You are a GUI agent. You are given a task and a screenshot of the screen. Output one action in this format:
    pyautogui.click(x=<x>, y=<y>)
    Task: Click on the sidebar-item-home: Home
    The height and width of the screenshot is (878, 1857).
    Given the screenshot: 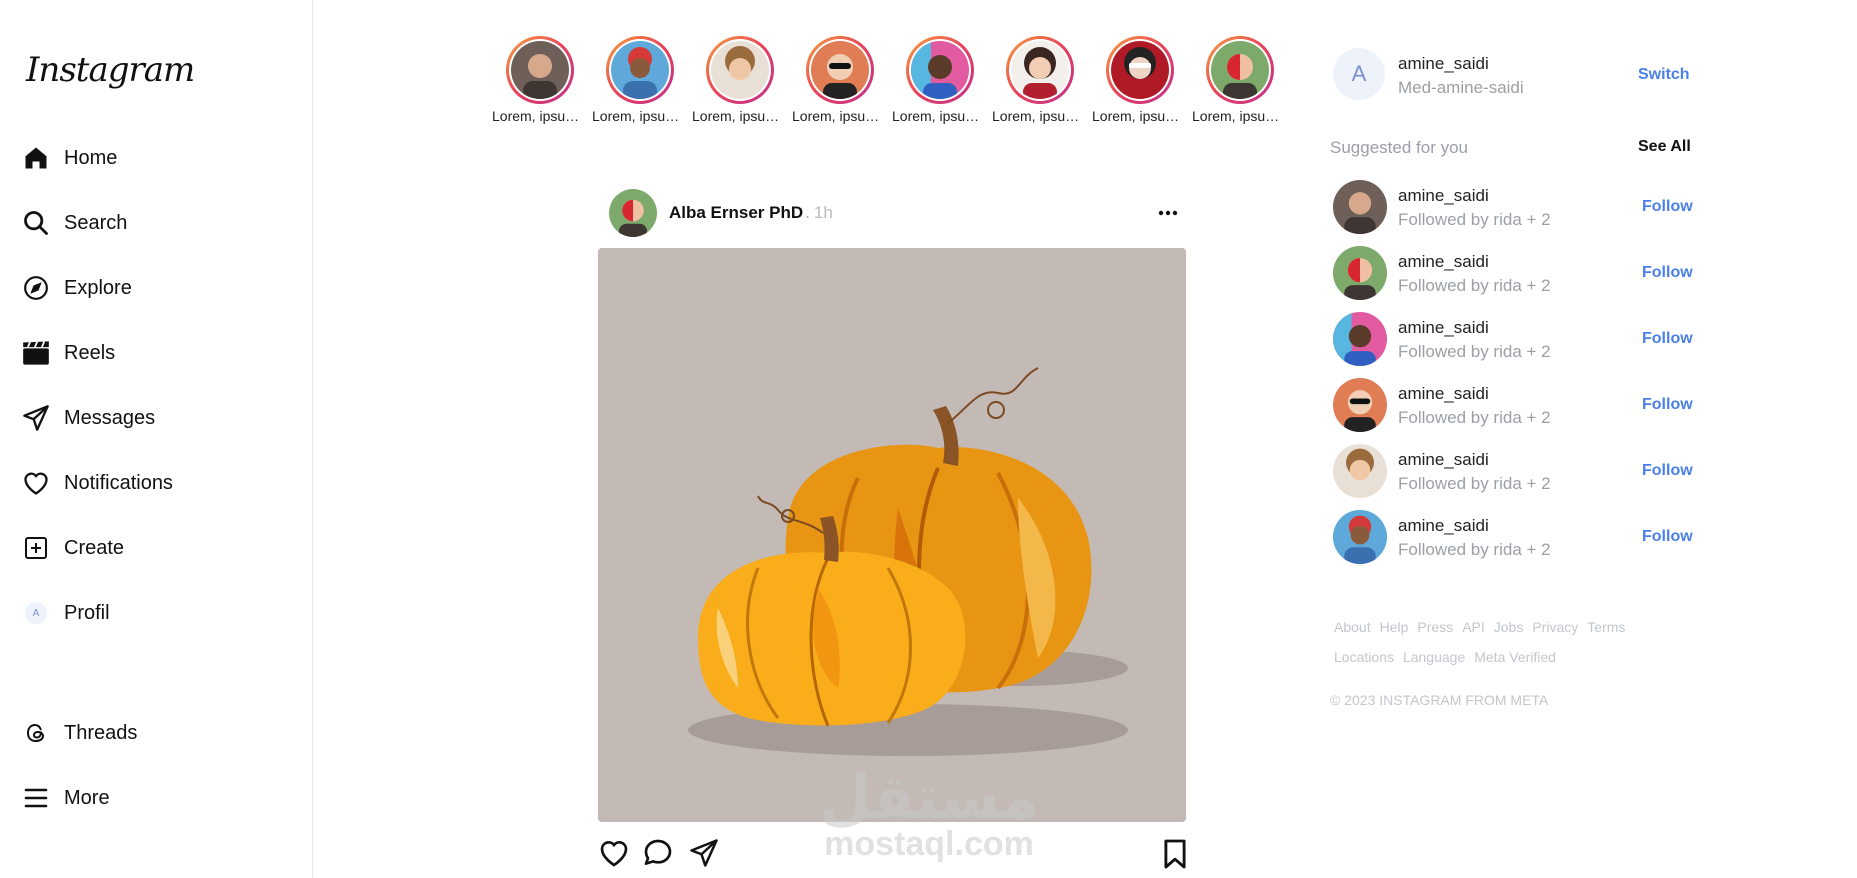 What is the action you would take?
    pyautogui.click(x=69, y=158)
    